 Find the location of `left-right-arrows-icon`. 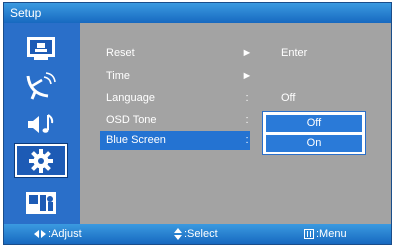

left-right-arrows-icon is located at coordinates (40, 234).